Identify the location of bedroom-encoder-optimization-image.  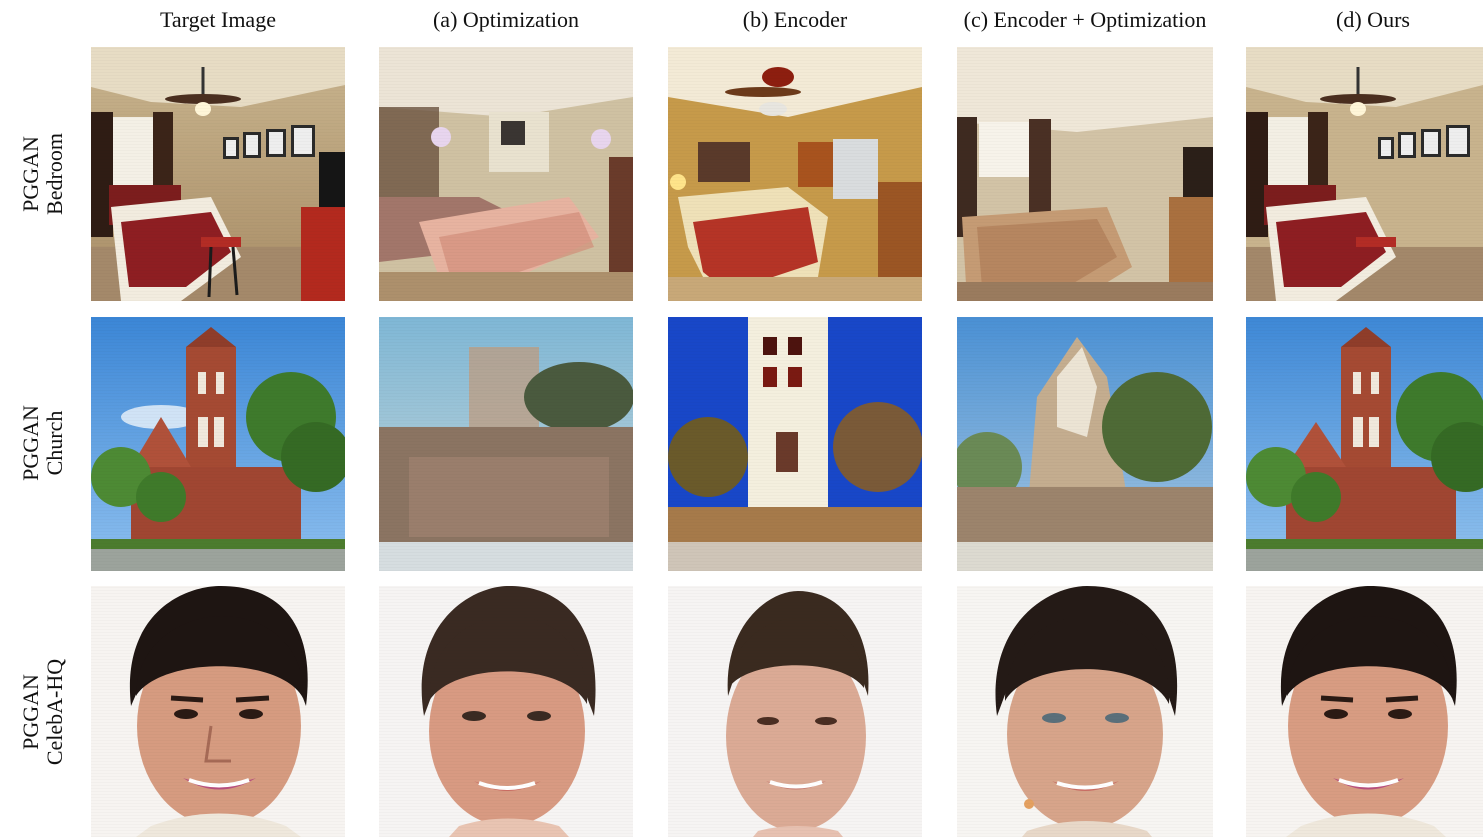
(1085, 174).